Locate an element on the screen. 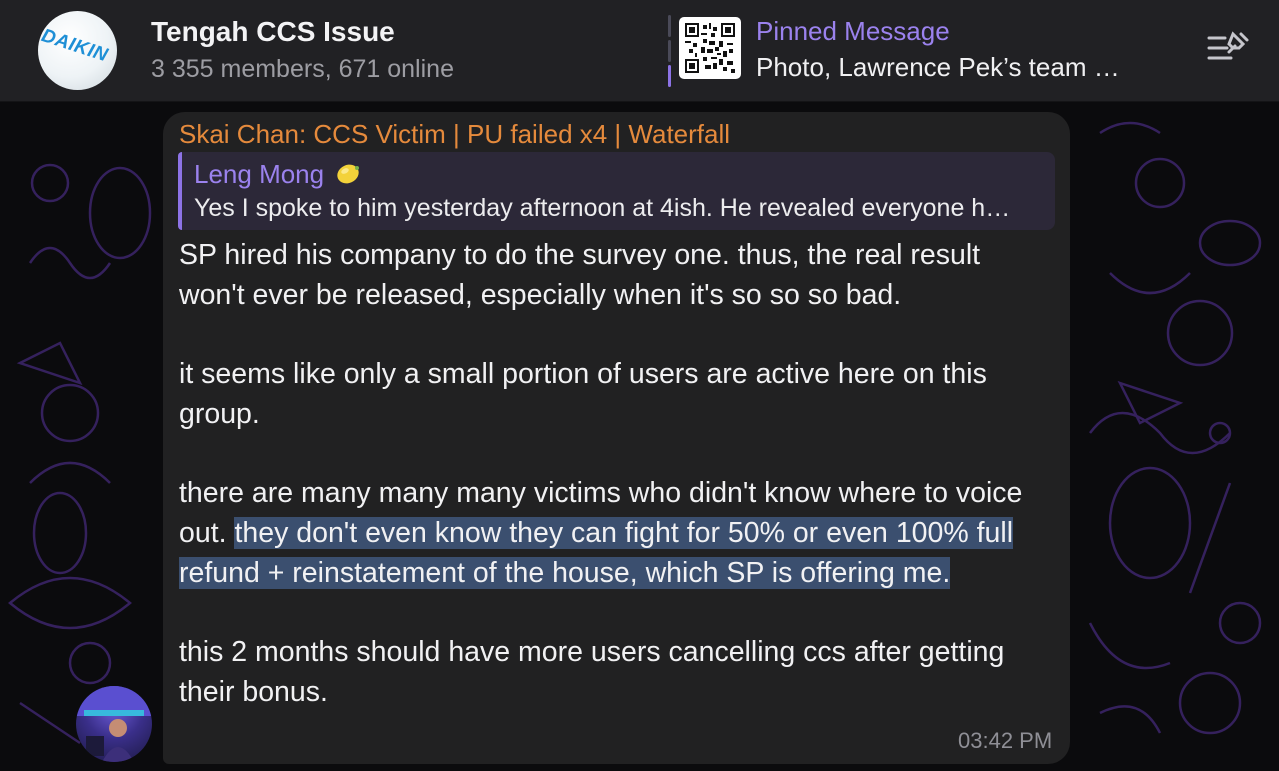  reply-author-name: Leng Mong is located at coordinates (259, 174).